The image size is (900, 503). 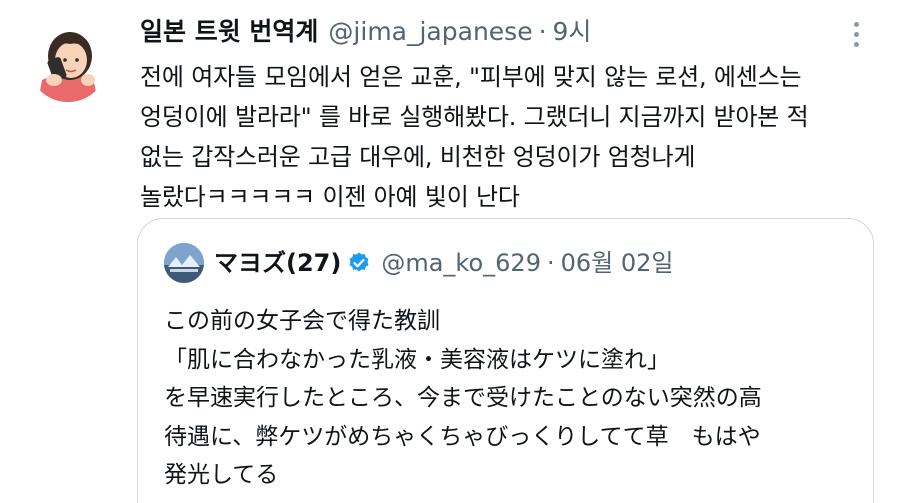 I want to click on quoted-tweet-header: マヨズ(27) @ma_ko_629 · 06월 02일, so click(x=418, y=263).